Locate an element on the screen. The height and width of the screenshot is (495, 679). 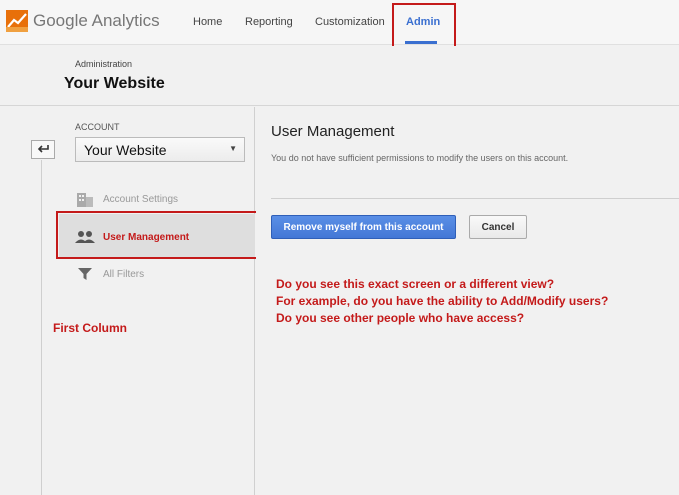
back-button is located at coordinates (43, 149).